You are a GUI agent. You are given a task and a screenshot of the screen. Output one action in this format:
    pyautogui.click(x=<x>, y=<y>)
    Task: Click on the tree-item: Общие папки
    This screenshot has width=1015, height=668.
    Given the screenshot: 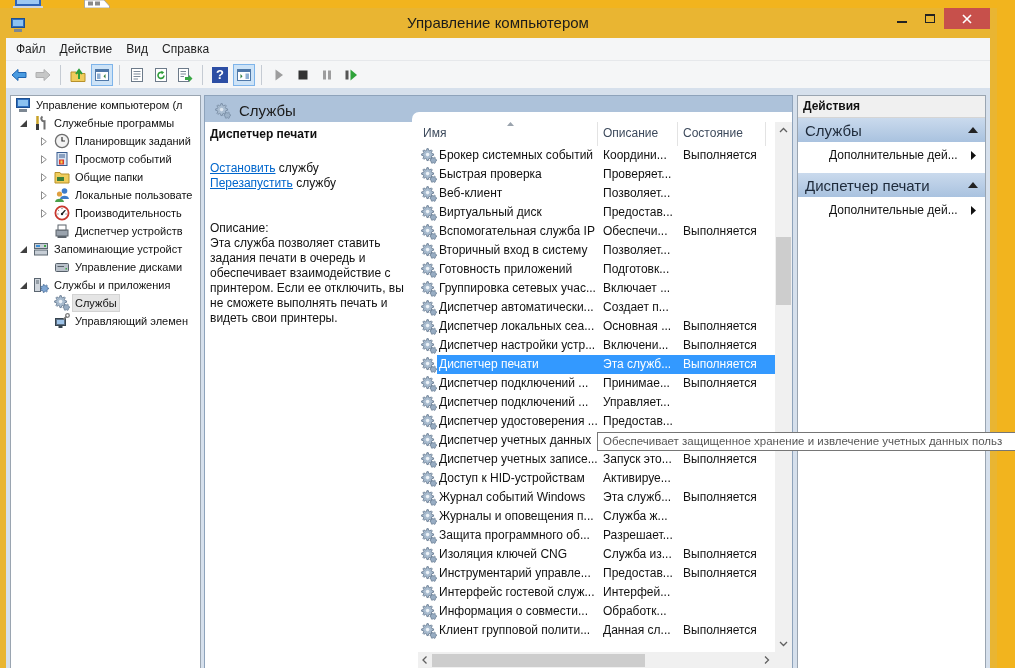 What is the action you would take?
    pyautogui.click(x=109, y=177)
    